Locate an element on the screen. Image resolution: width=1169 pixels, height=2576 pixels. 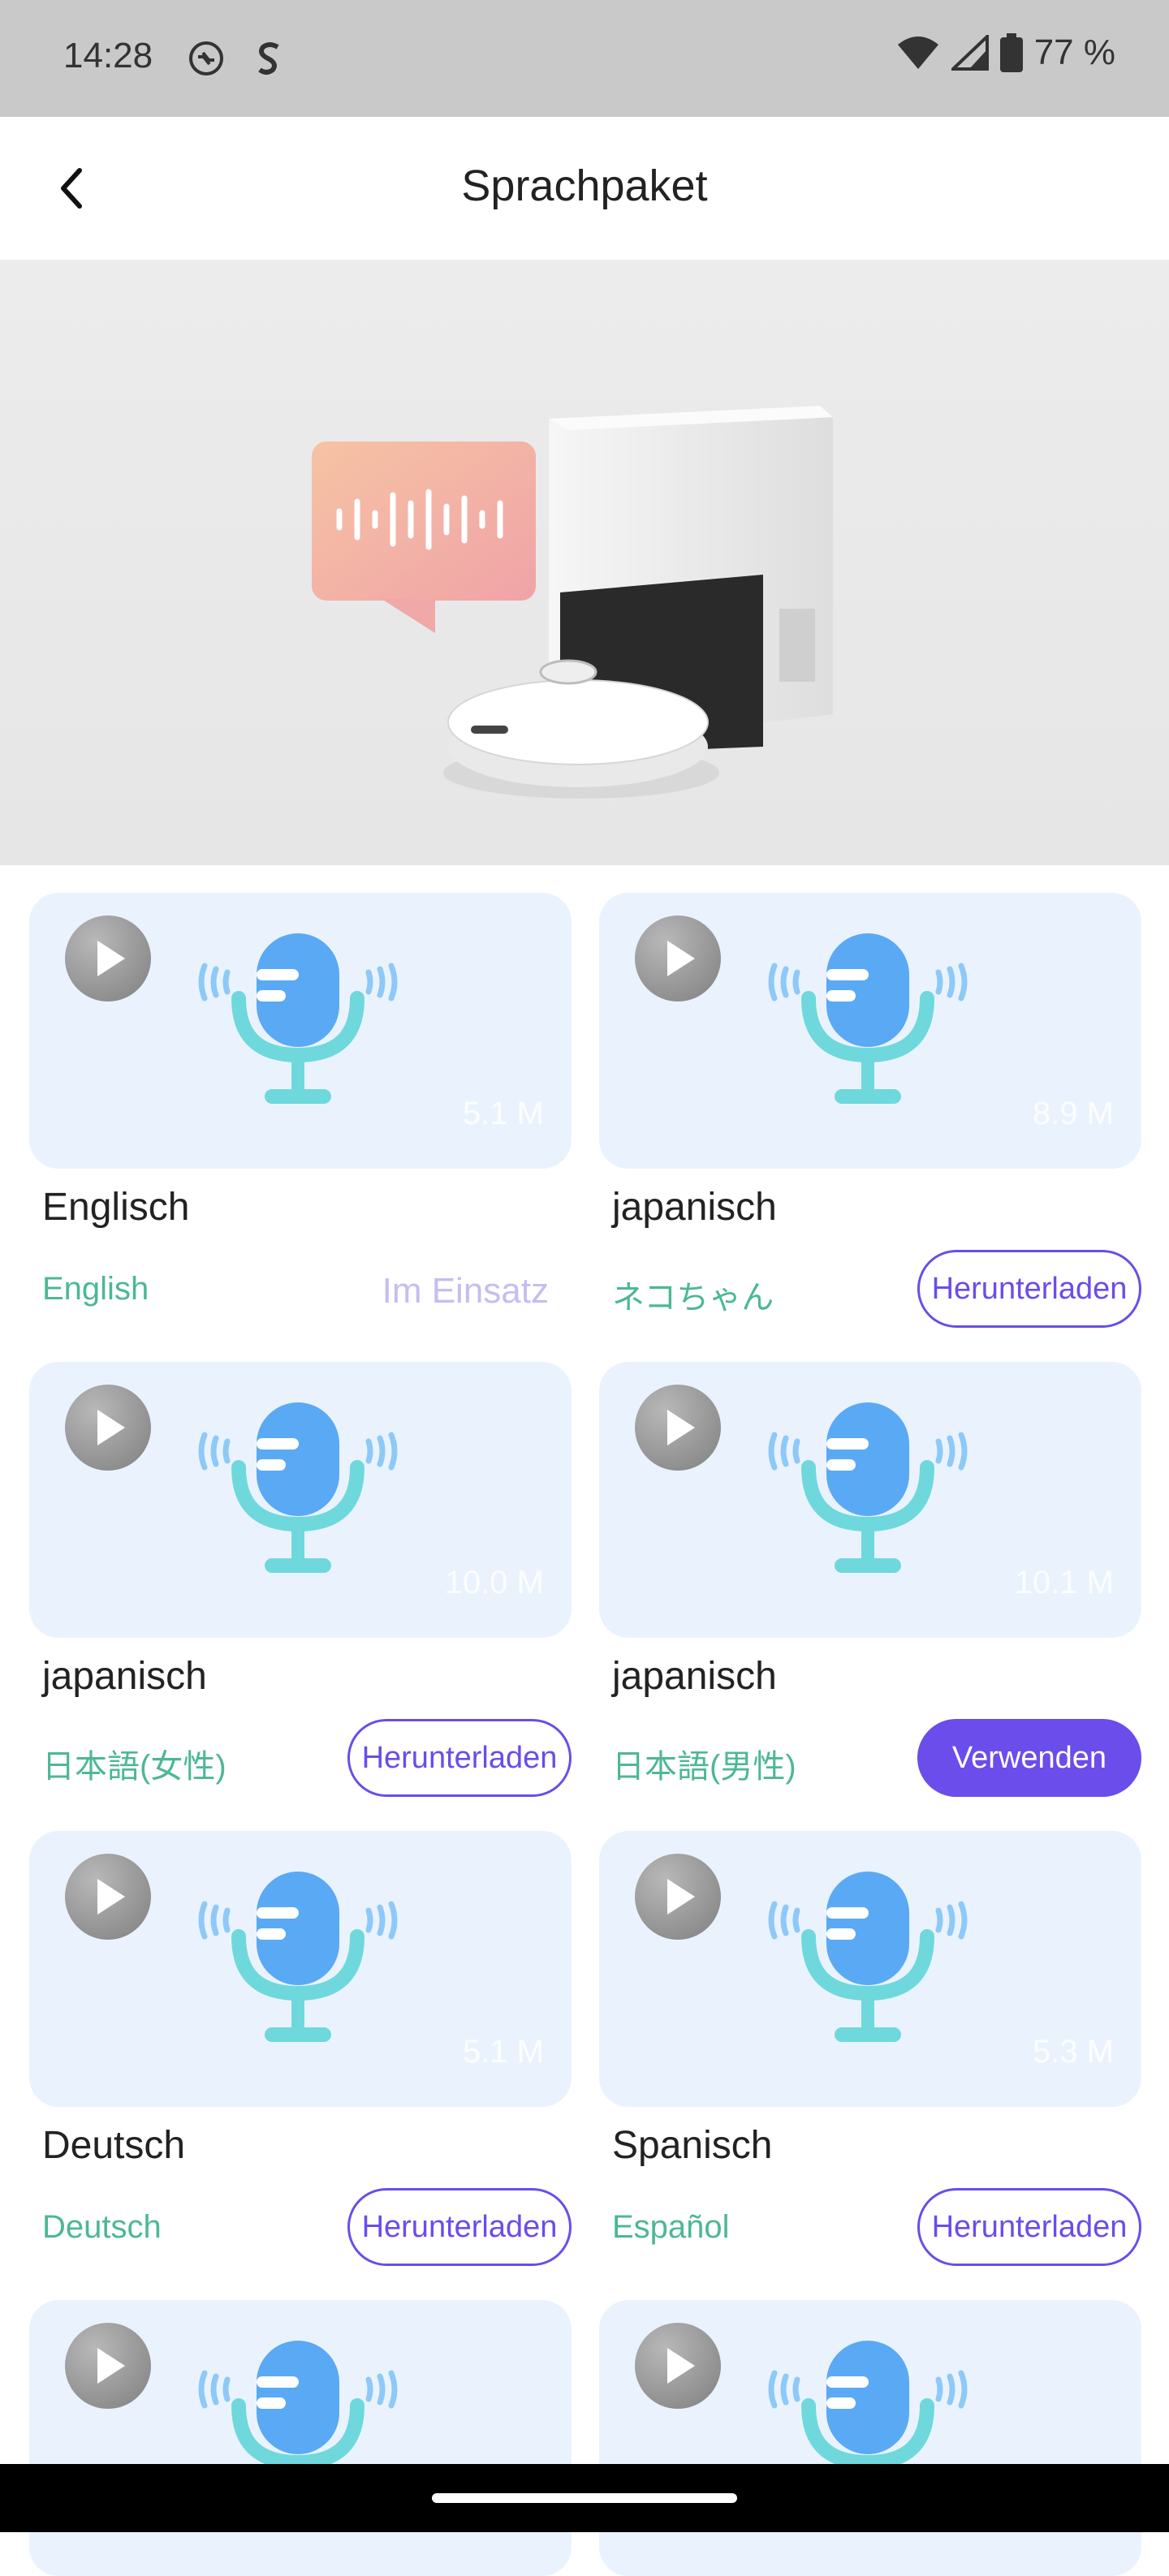
pack-name: Englisch is located at coordinates (116, 1207).